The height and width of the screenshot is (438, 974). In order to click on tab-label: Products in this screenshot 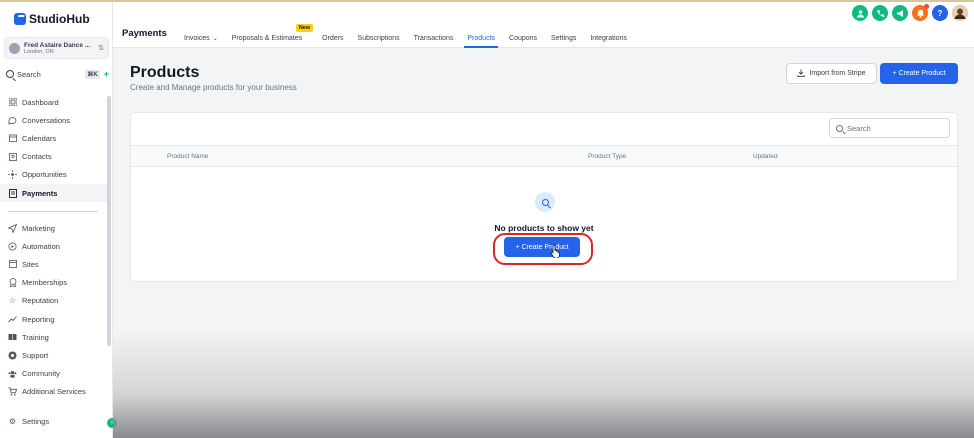, I will do `click(481, 38)`.